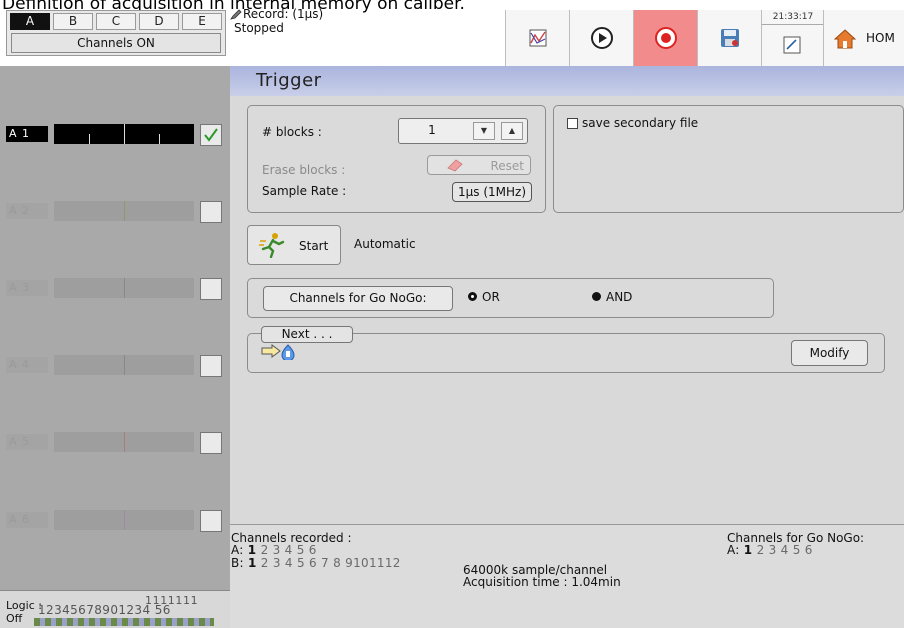 The height and width of the screenshot is (628, 904). What do you see at coordinates (289, 80) in the screenshot?
I see `page-title: Trigger` at bounding box center [289, 80].